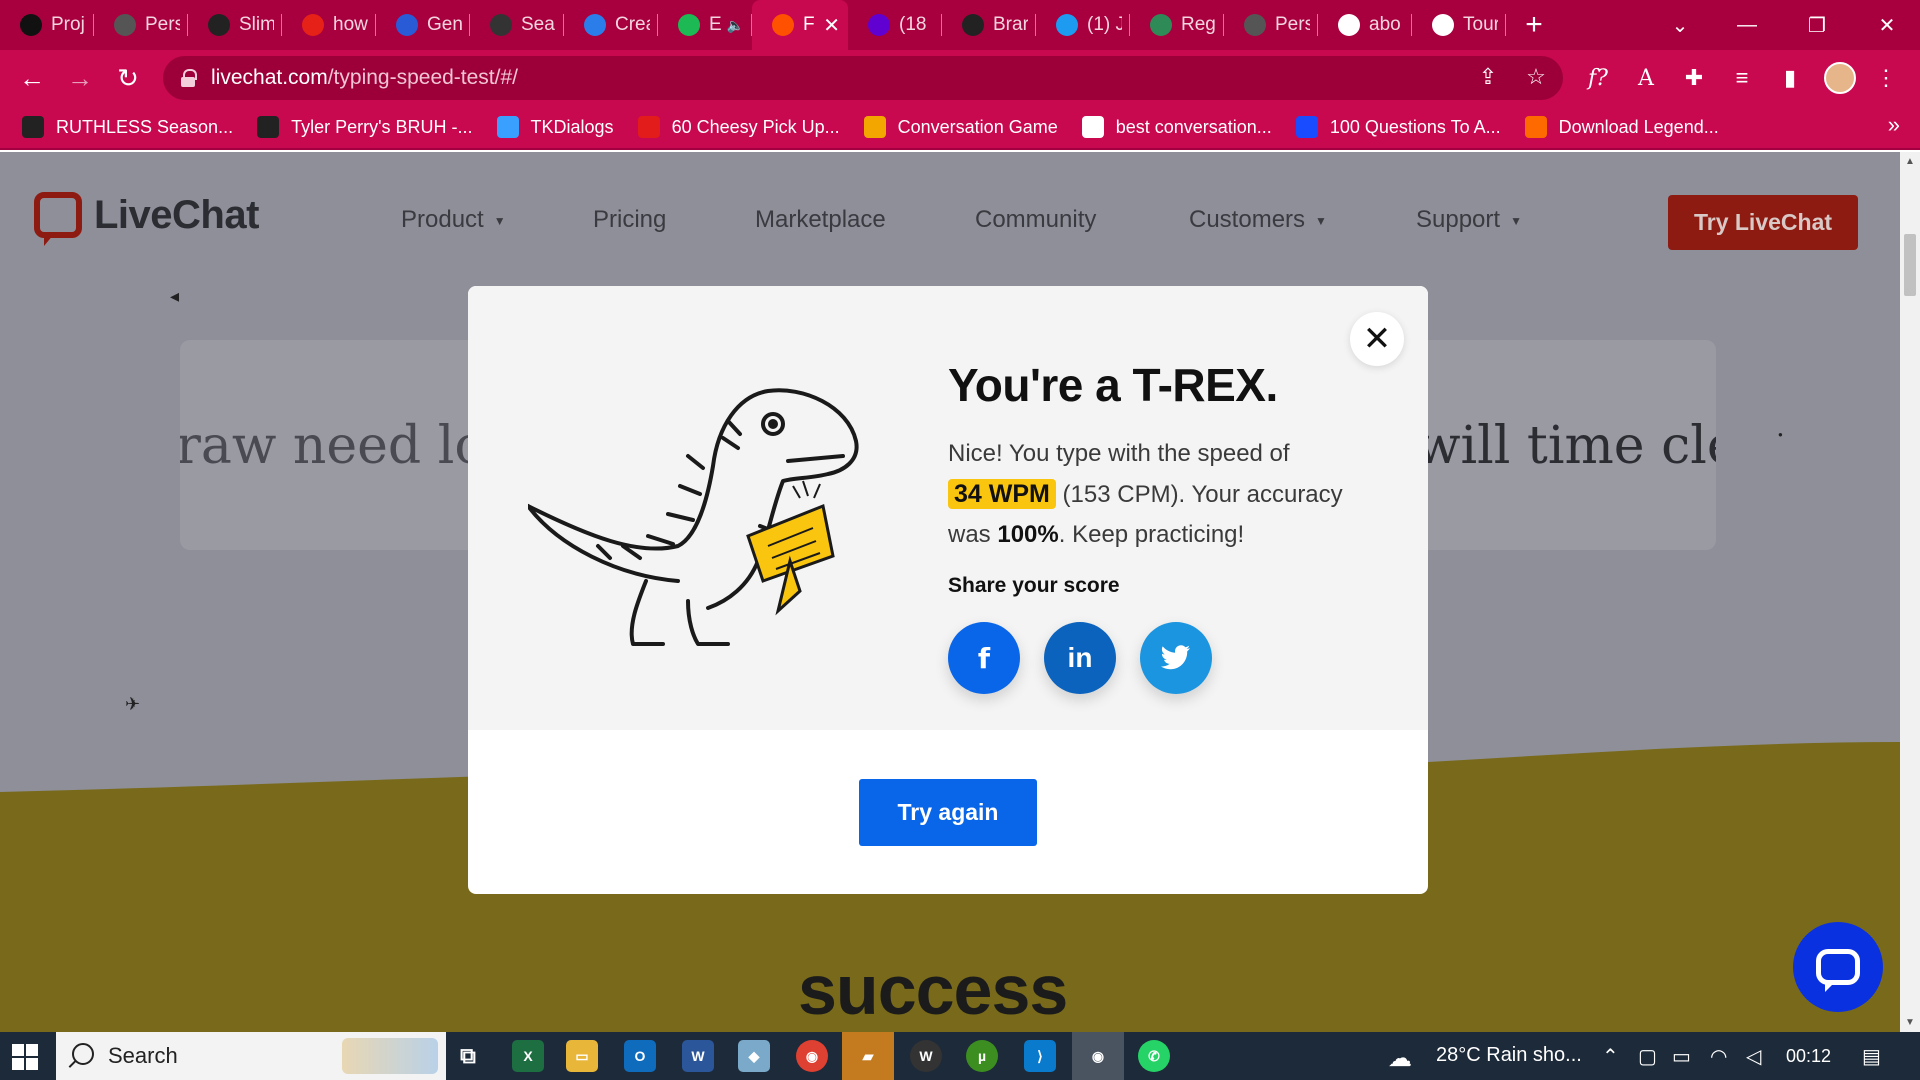 The height and width of the screenshot is (1080, 1920). I want to click on browser-tab: Proj, so click(47, 25).